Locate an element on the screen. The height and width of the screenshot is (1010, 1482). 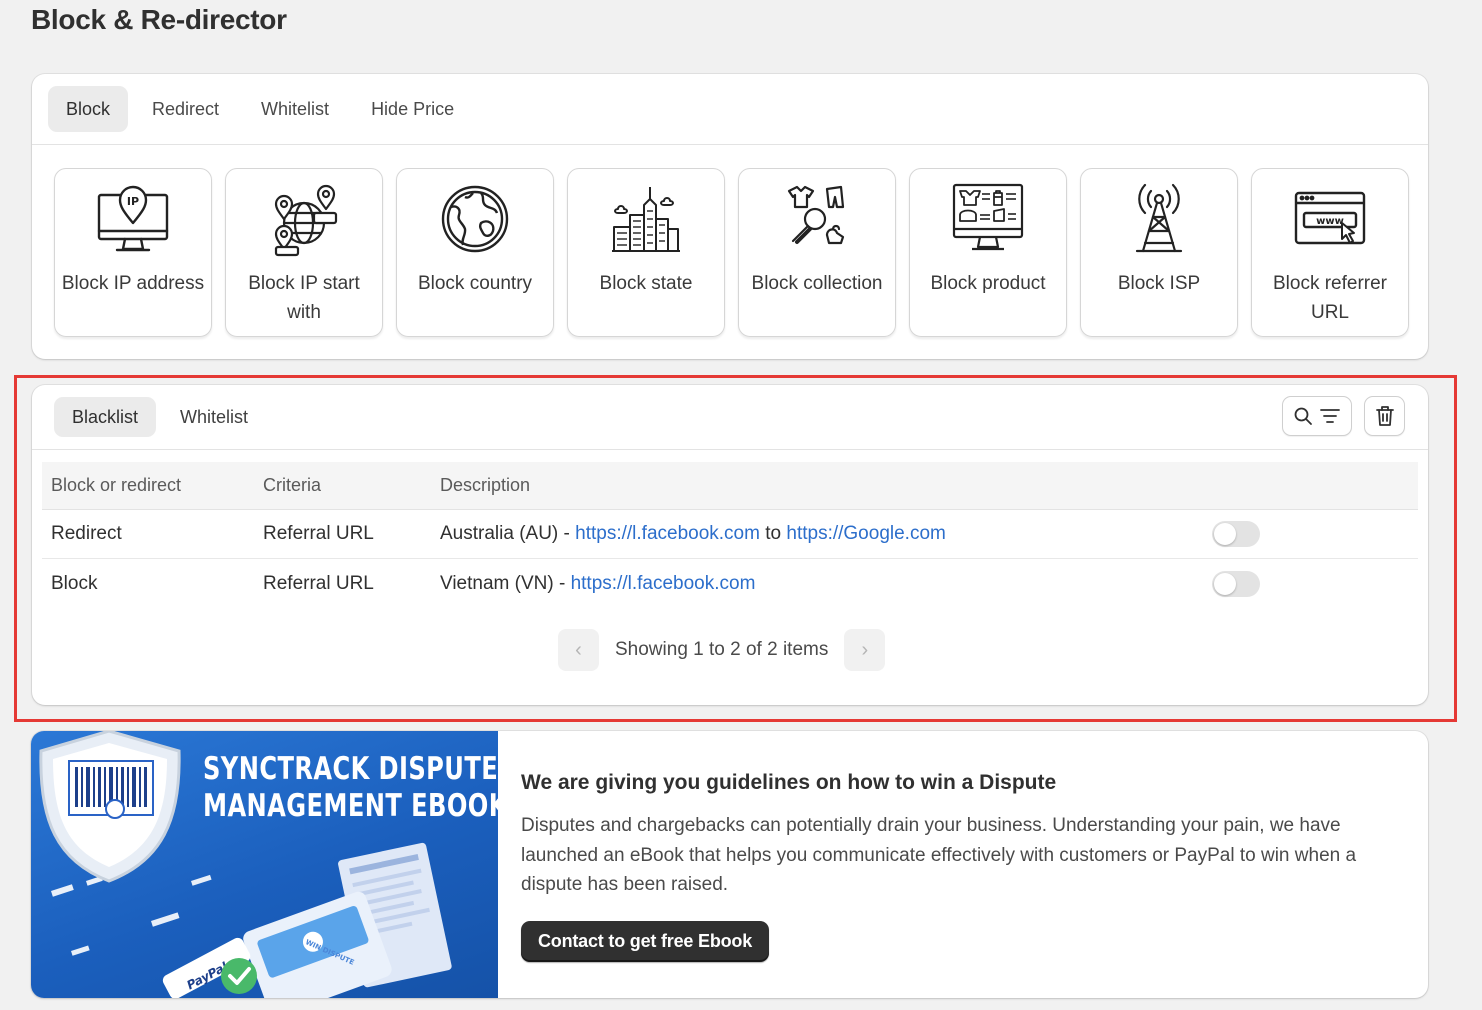
ebook-headline-line: MANAGEMENT EBOOK is located at coordinates (350, 806).